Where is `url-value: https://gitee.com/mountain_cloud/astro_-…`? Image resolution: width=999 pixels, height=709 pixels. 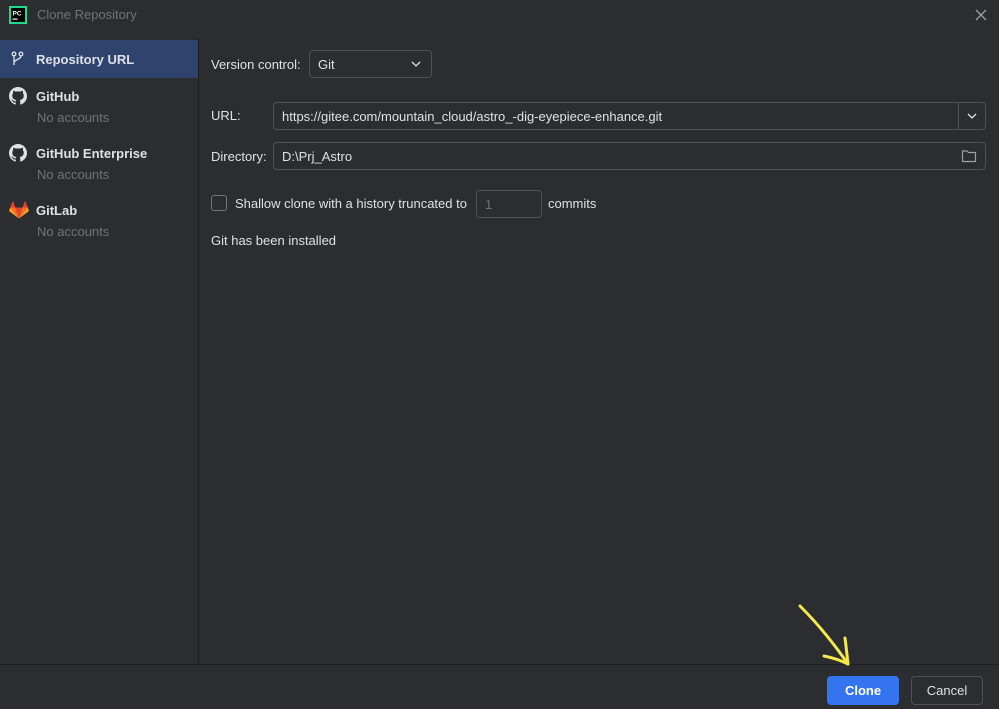
url-value: https://gitee.com/mountain_cloud/astro_-… is located at coordinates (472, 116).